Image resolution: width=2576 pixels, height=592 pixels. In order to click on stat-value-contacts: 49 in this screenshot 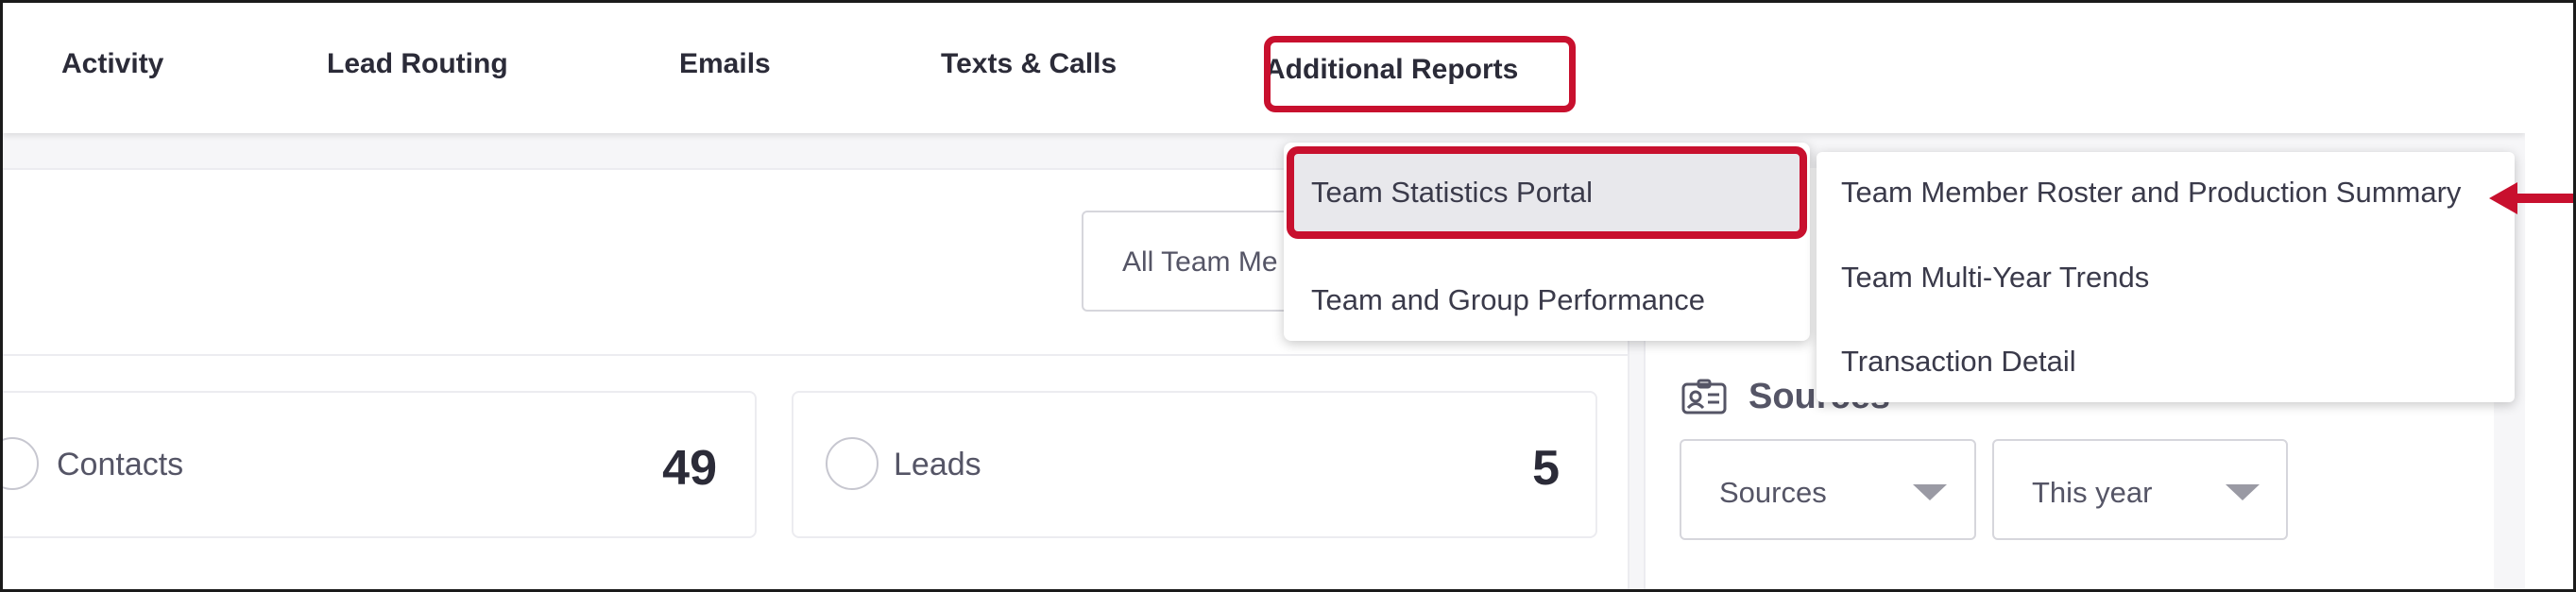, I will do `click(690, 469)`.